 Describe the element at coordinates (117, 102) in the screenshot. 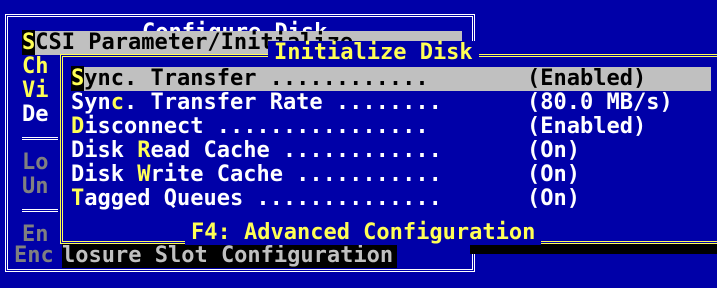

I see `hotkey-c: c` at that location.